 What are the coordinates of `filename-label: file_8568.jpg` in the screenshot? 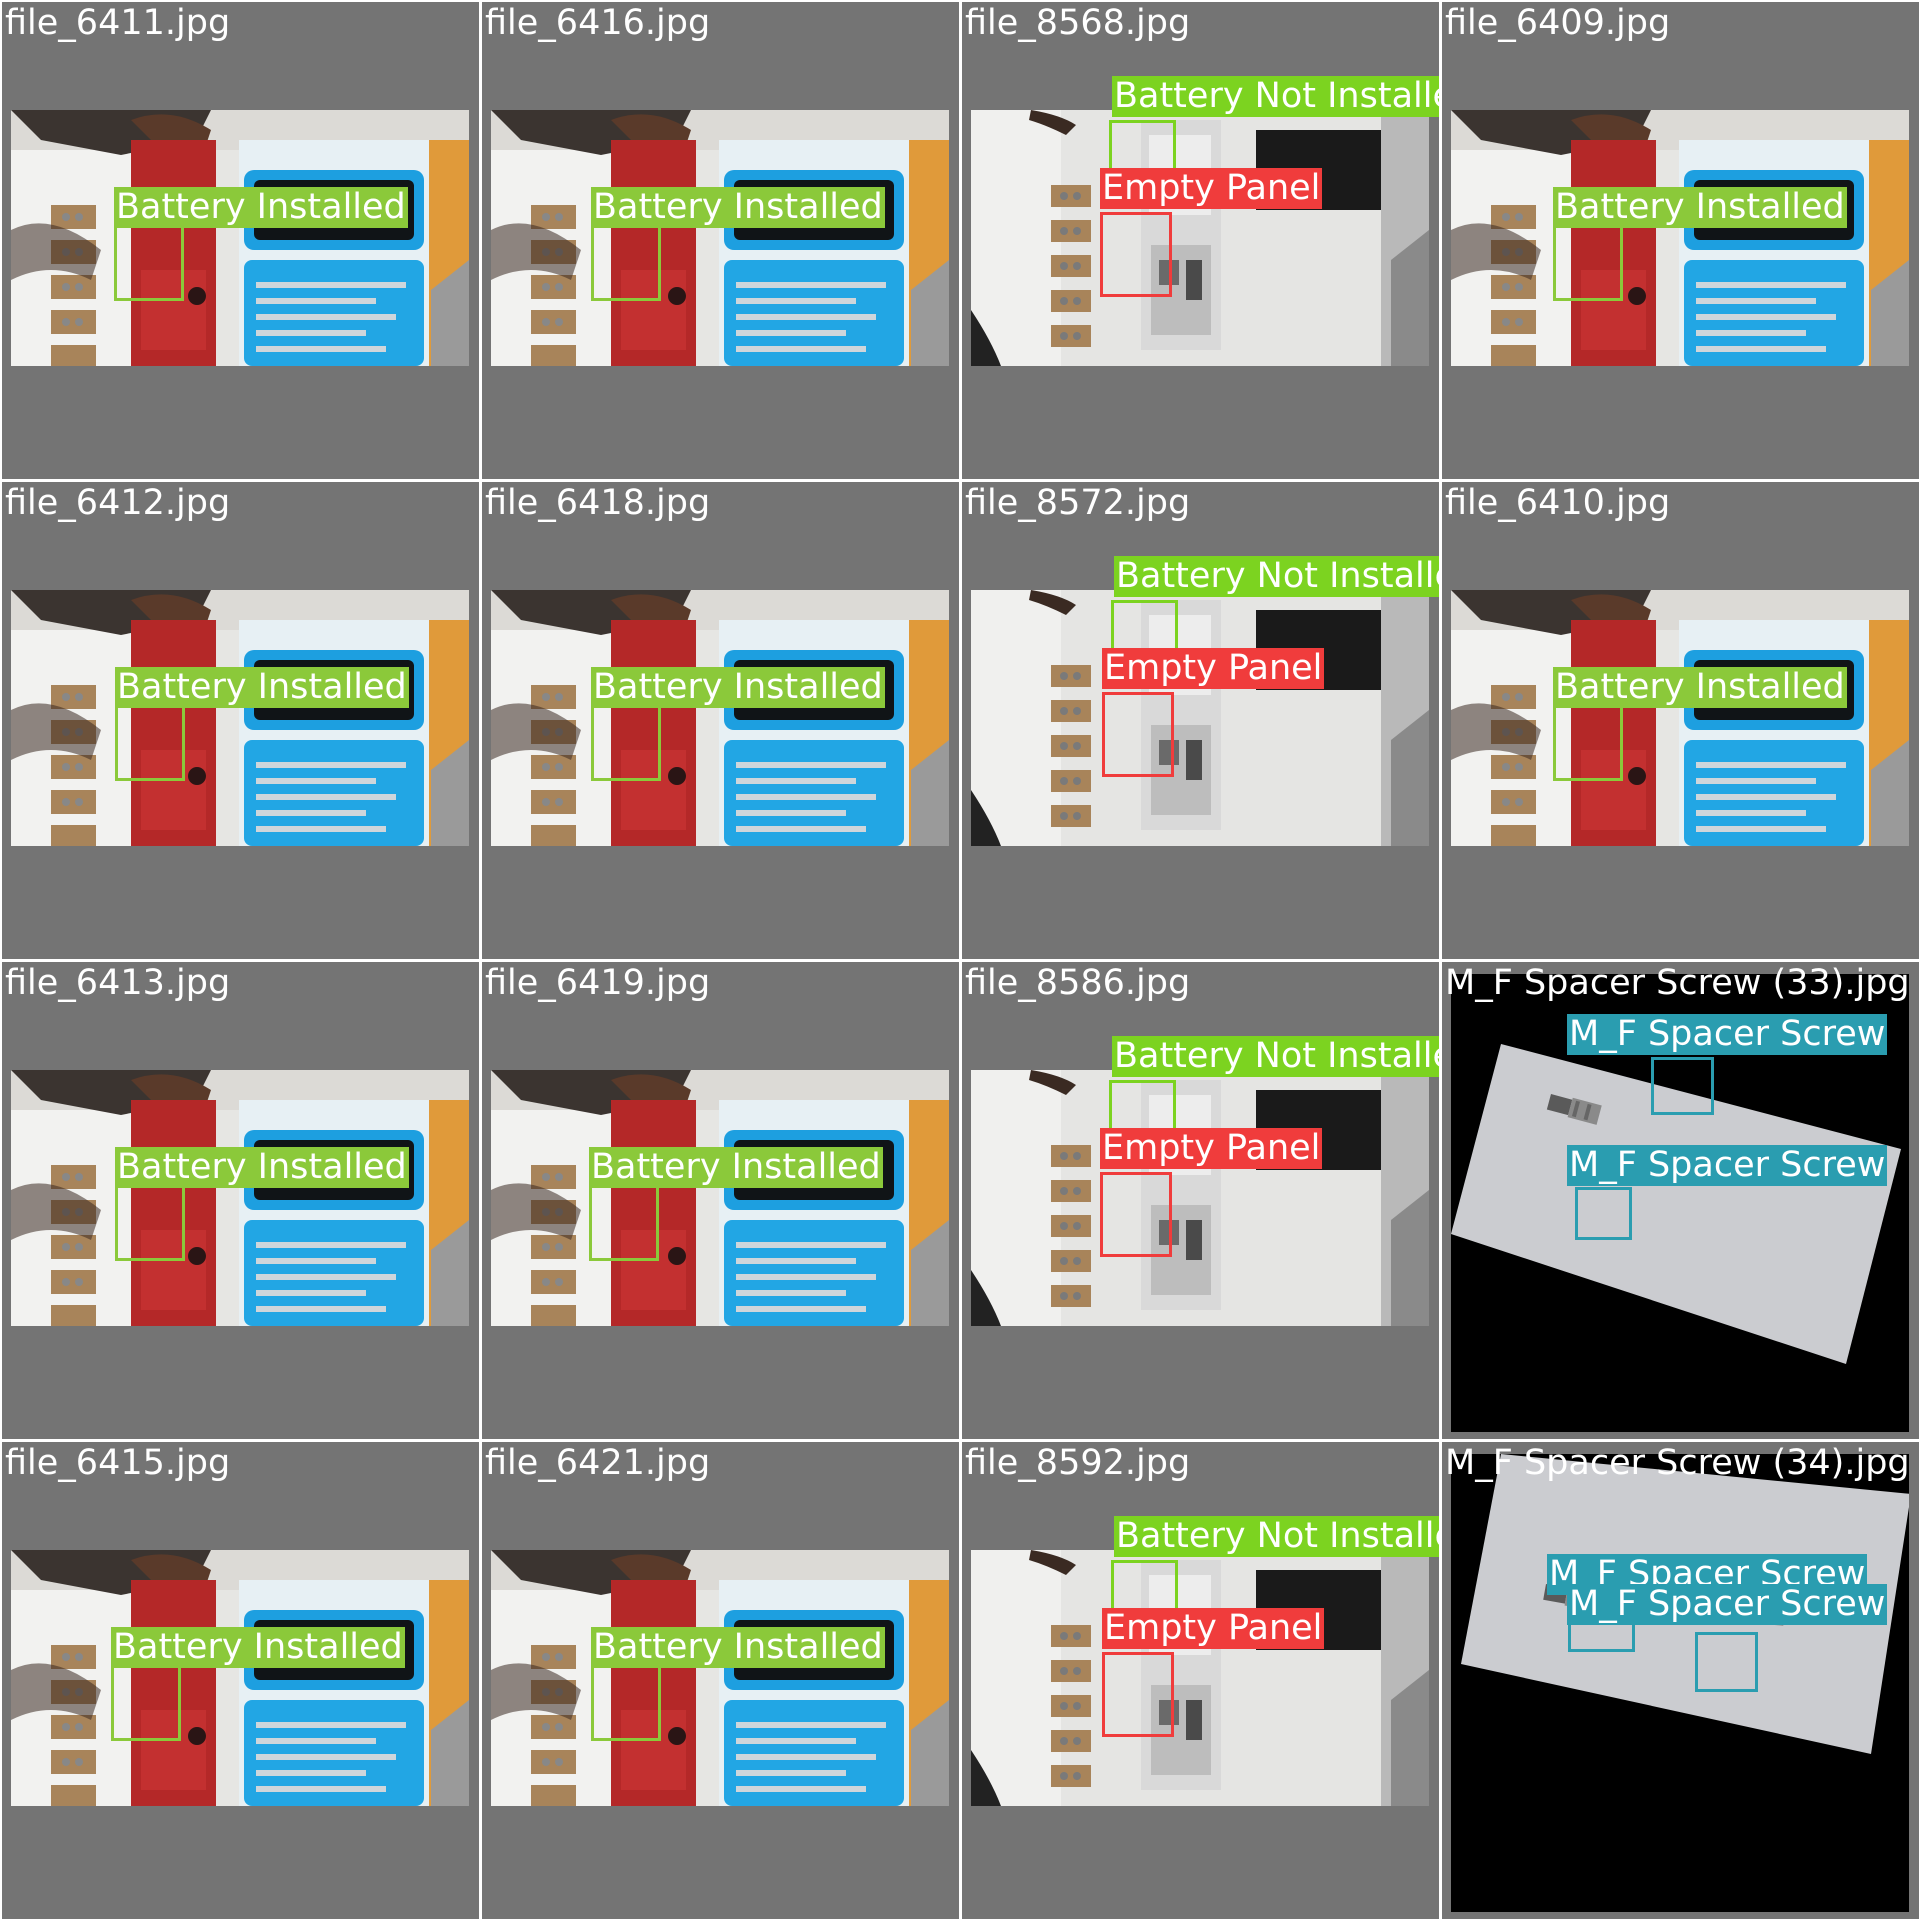 It's located at (1078, 23).